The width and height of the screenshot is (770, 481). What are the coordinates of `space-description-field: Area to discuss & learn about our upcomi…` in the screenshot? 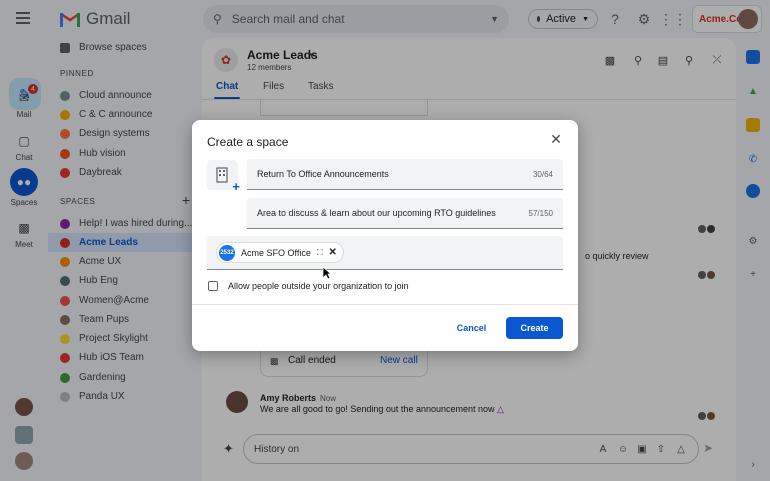 It's located at (405, 213).